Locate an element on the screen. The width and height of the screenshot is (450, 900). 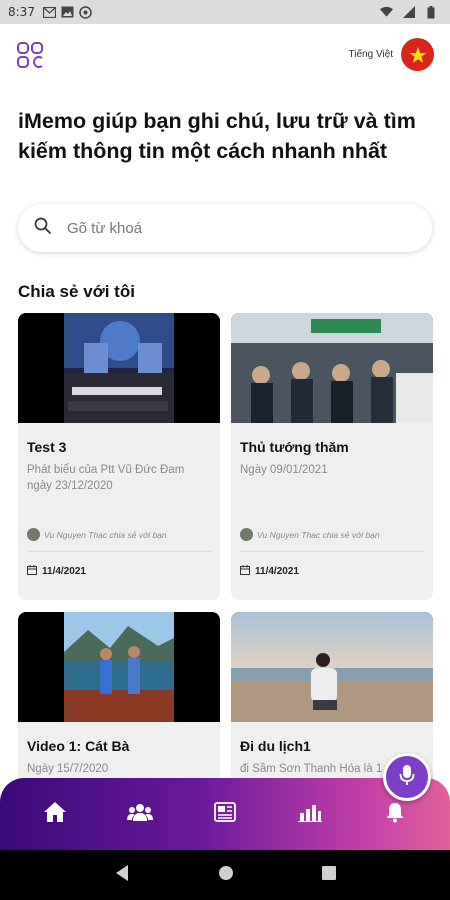
app-header: Tiếng Việt is located at coordinates (225, 55).